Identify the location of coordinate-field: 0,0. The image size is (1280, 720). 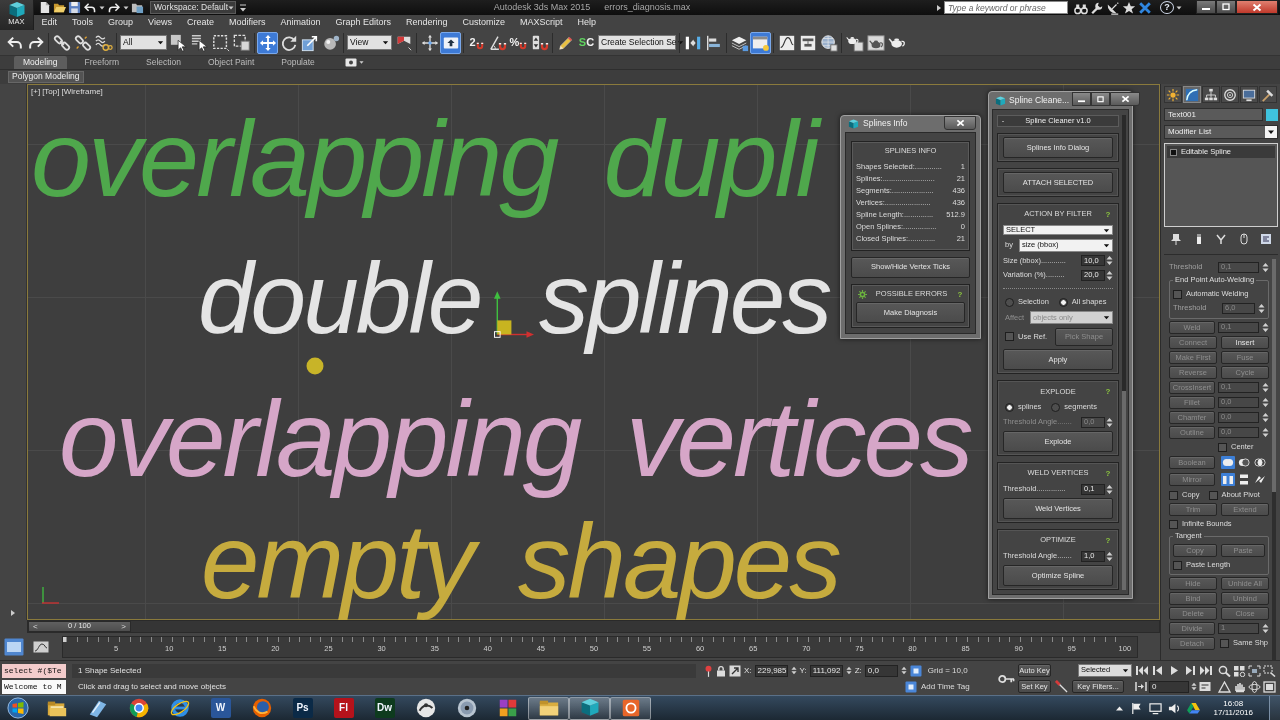
(881, 670).